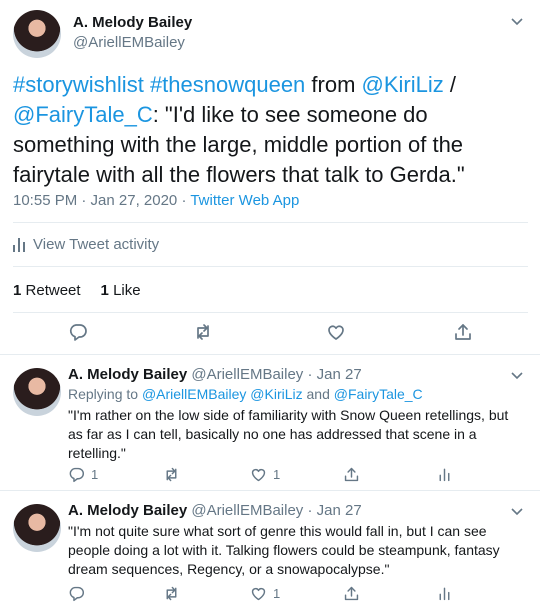 This screenshot has width=540, height=611. I want to click on tweet-actions: 1, so click(283, 595).